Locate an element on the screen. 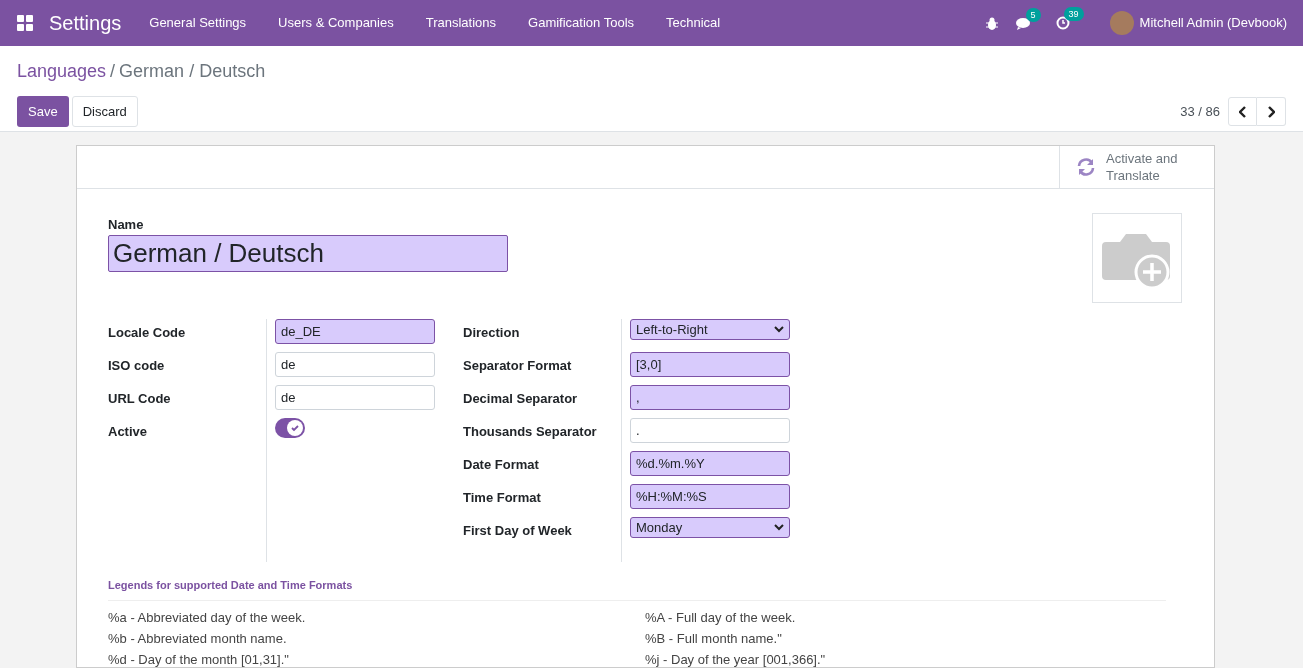 This screenshot has width=1303, height=668. legend-text: %j - Day of the year [001,366]." is located at coordinates (736, 659).